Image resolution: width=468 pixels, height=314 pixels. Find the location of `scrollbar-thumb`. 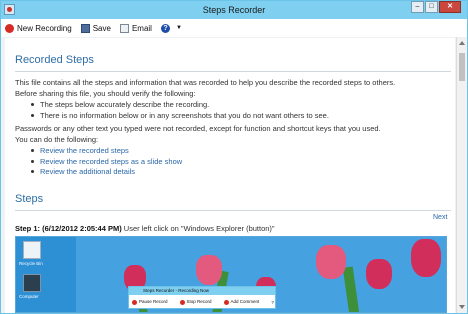

scrollbar-thumb is located at coordinates (462, 67).